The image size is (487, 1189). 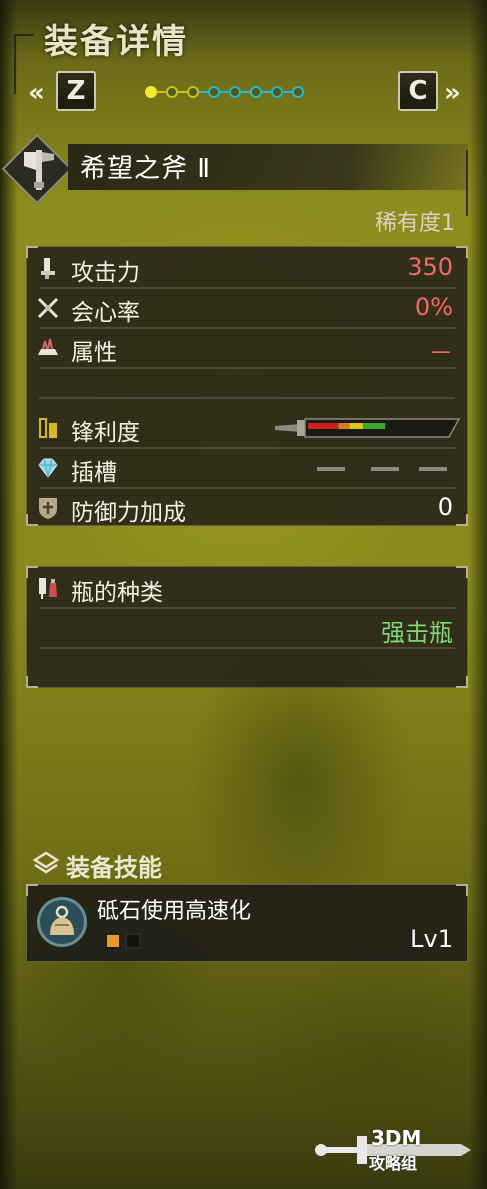 What do you see at coordinates (116, 42) in the screenshot?
I see `page-title: 装备详情` at bounding box center [116, 42].